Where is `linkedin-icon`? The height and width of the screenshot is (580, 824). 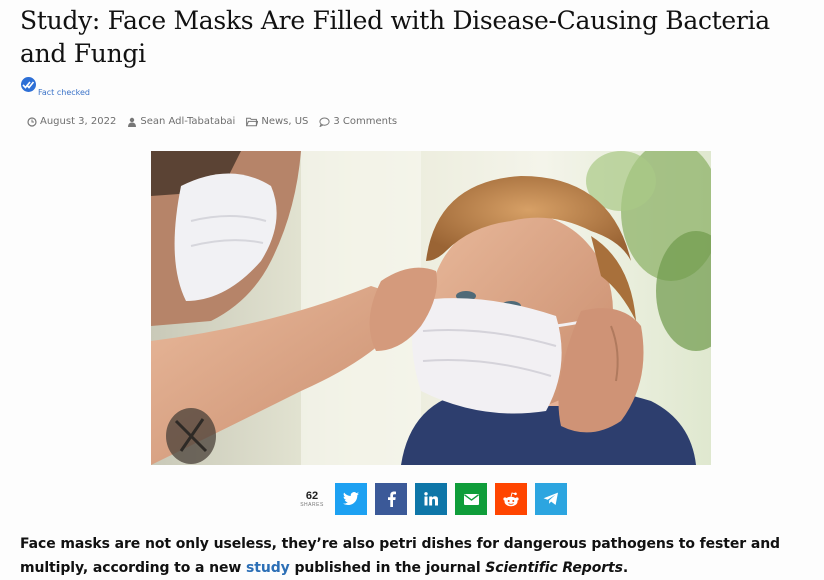
linkedin-icon is located at coordinates (431, 499).